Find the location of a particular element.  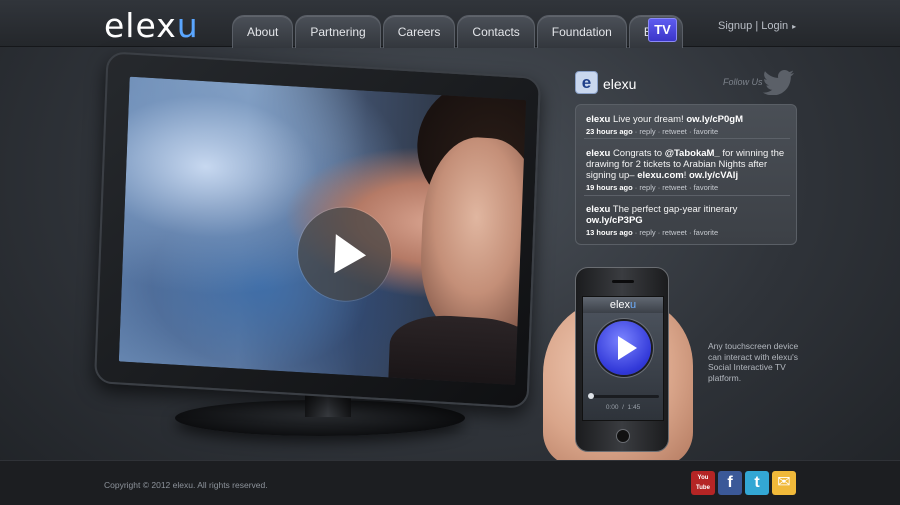

phone-app-title: elexu is located at coordinates (623, 305).